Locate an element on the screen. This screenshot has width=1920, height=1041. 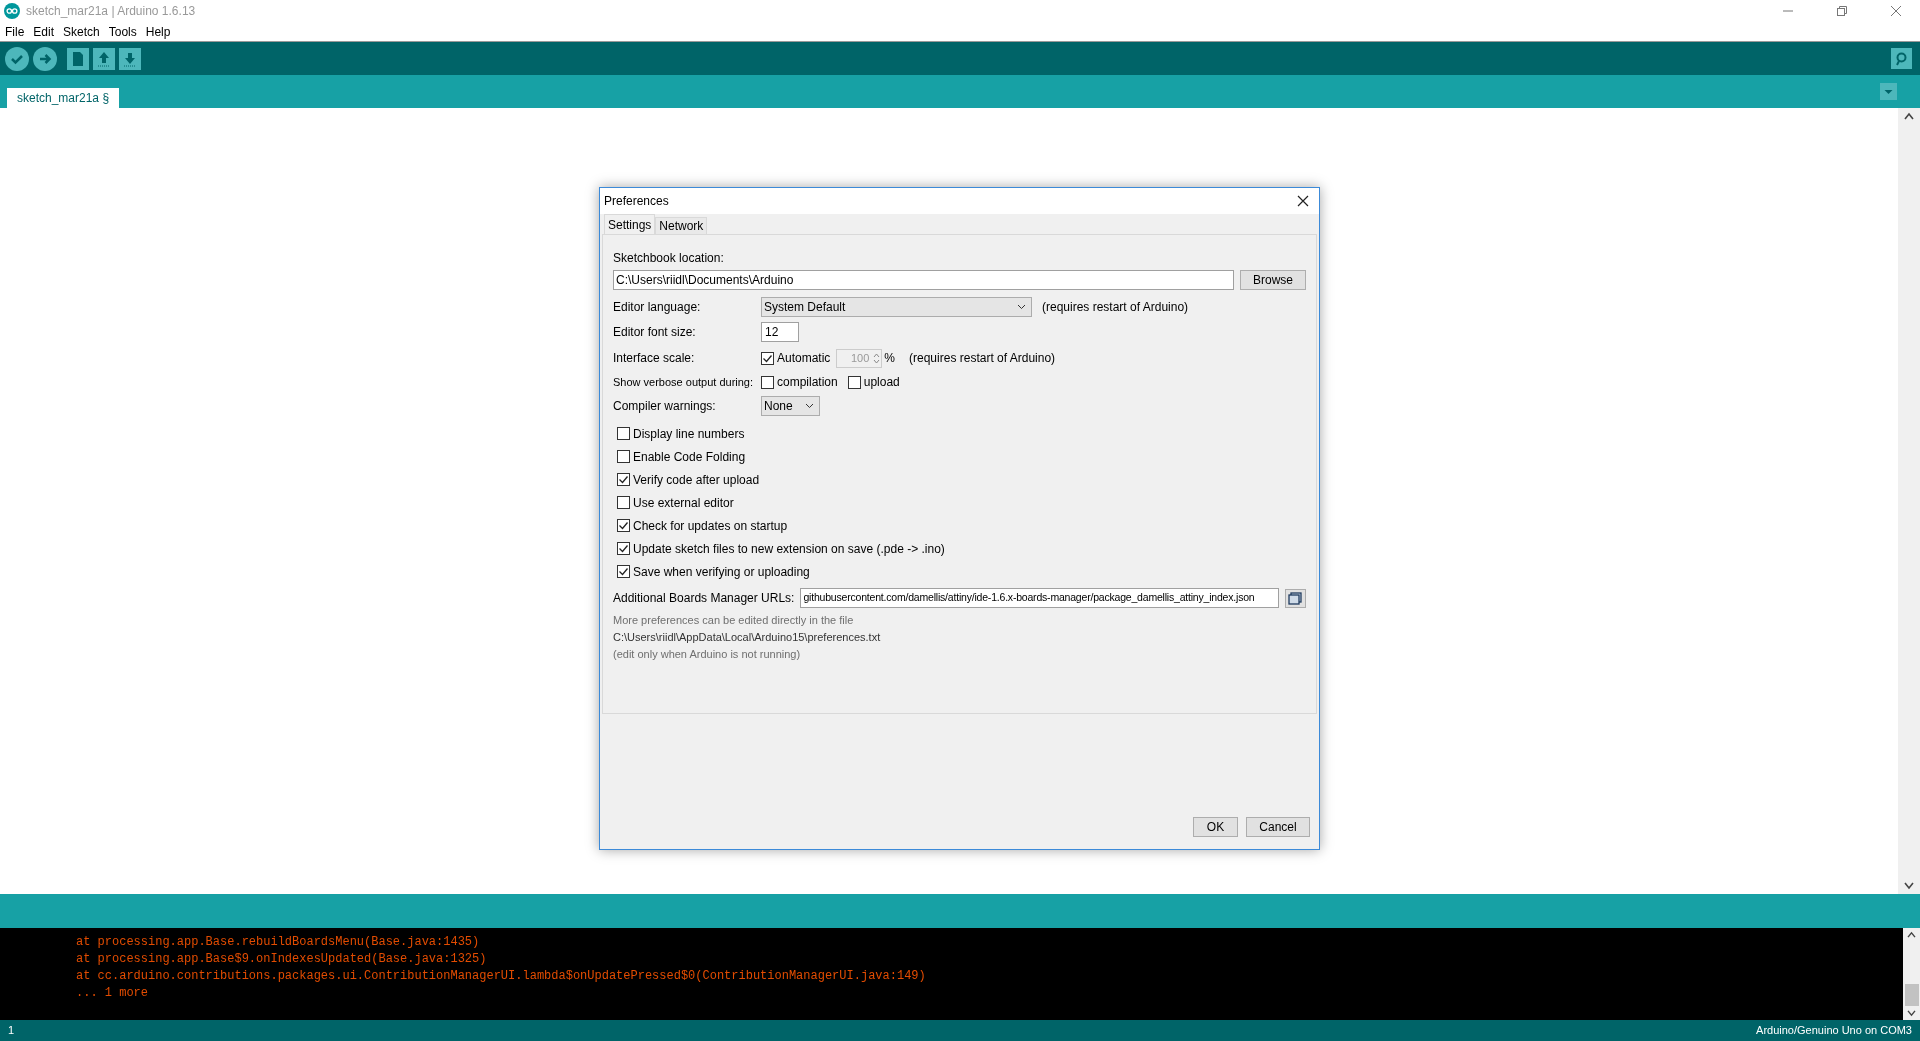
option-label: Use external editor is located at coordinates (683, 503).